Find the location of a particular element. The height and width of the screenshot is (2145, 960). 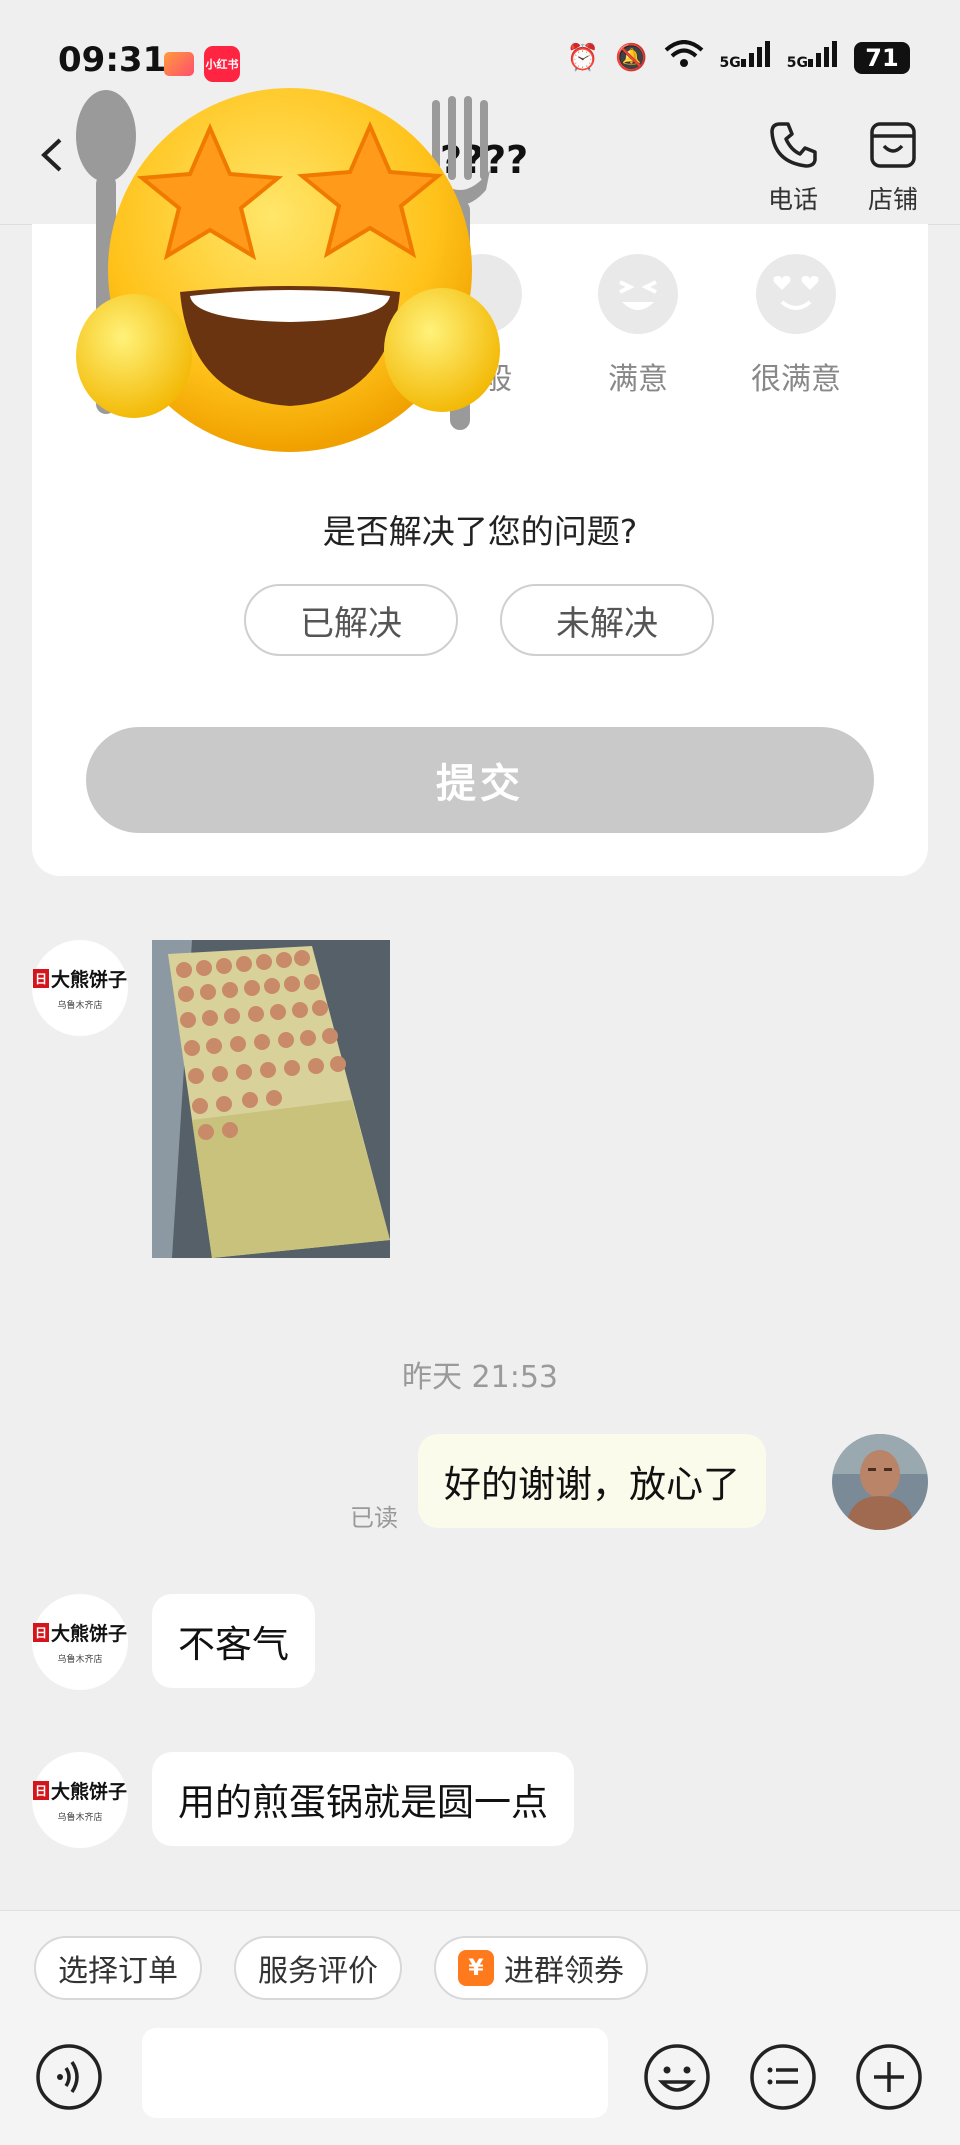

signal-icon-2: 5G is located at coordinates (812, 57).